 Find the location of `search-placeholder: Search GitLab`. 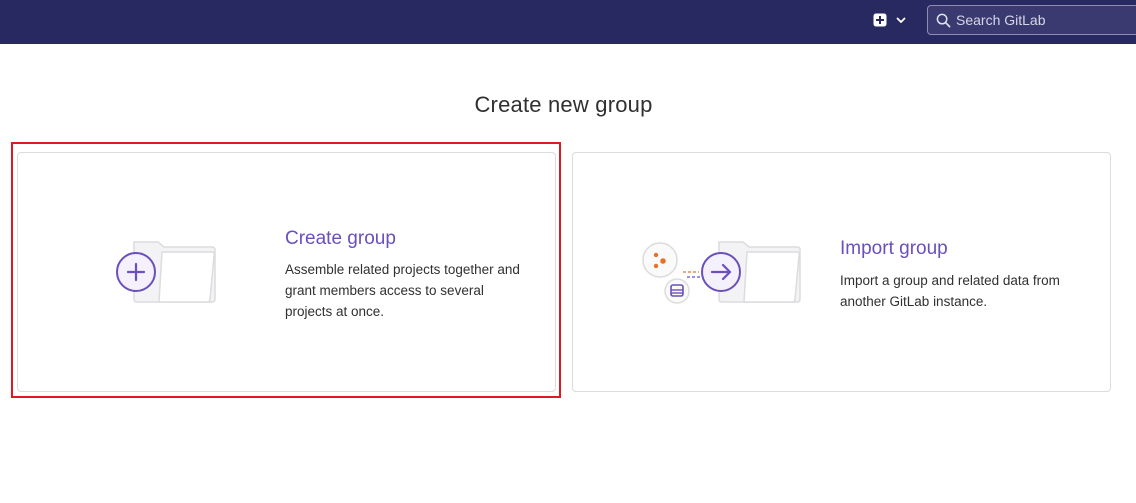

search-placeholder: Search GitLab is located at coordinates (1001, 20).